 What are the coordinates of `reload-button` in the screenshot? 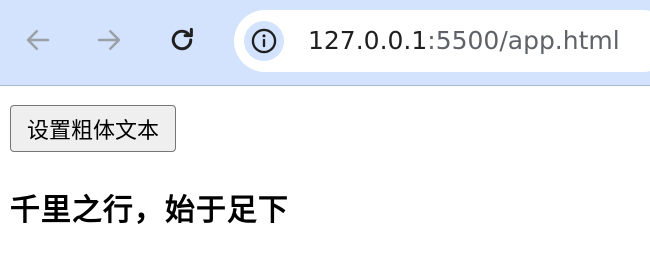 It's located at (182, 40).